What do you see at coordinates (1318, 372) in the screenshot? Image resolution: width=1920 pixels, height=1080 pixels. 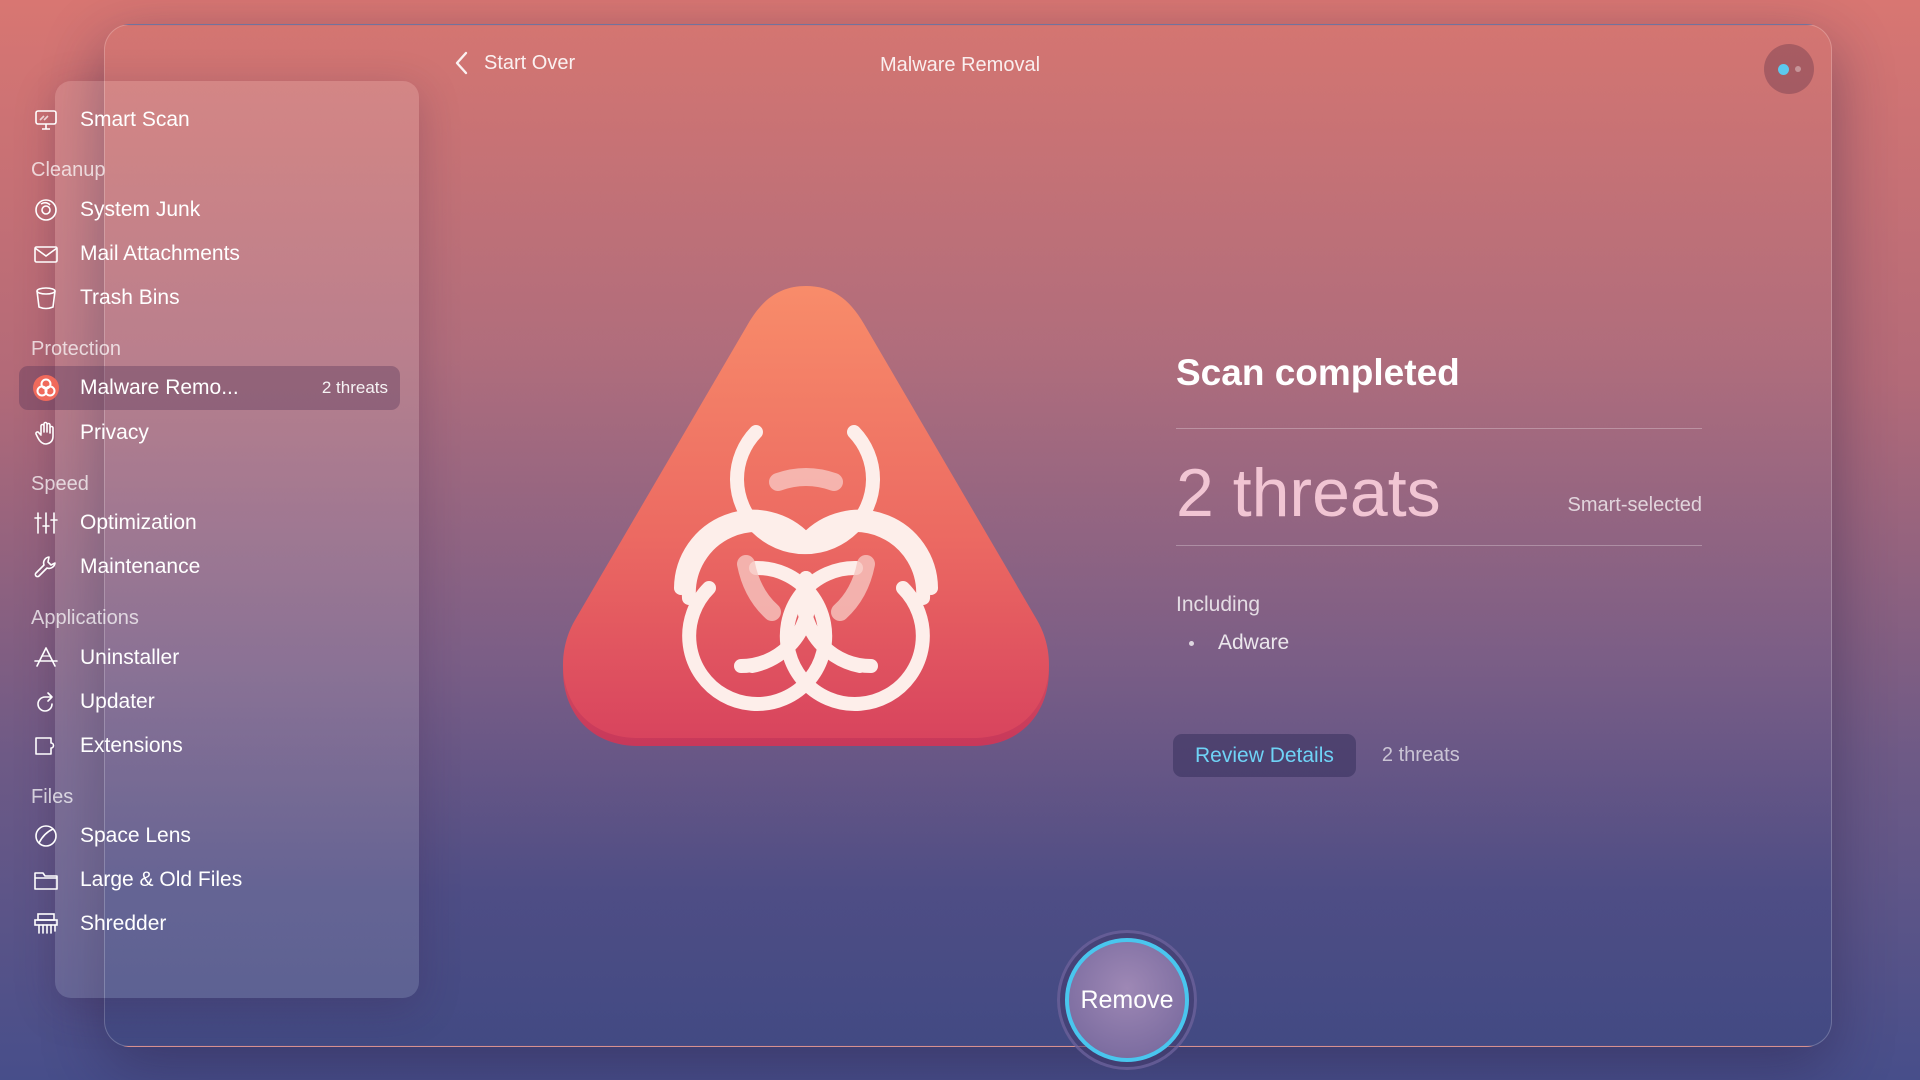 I see `scan-status-title: Scan completed` at bounding box center [1318, 372].